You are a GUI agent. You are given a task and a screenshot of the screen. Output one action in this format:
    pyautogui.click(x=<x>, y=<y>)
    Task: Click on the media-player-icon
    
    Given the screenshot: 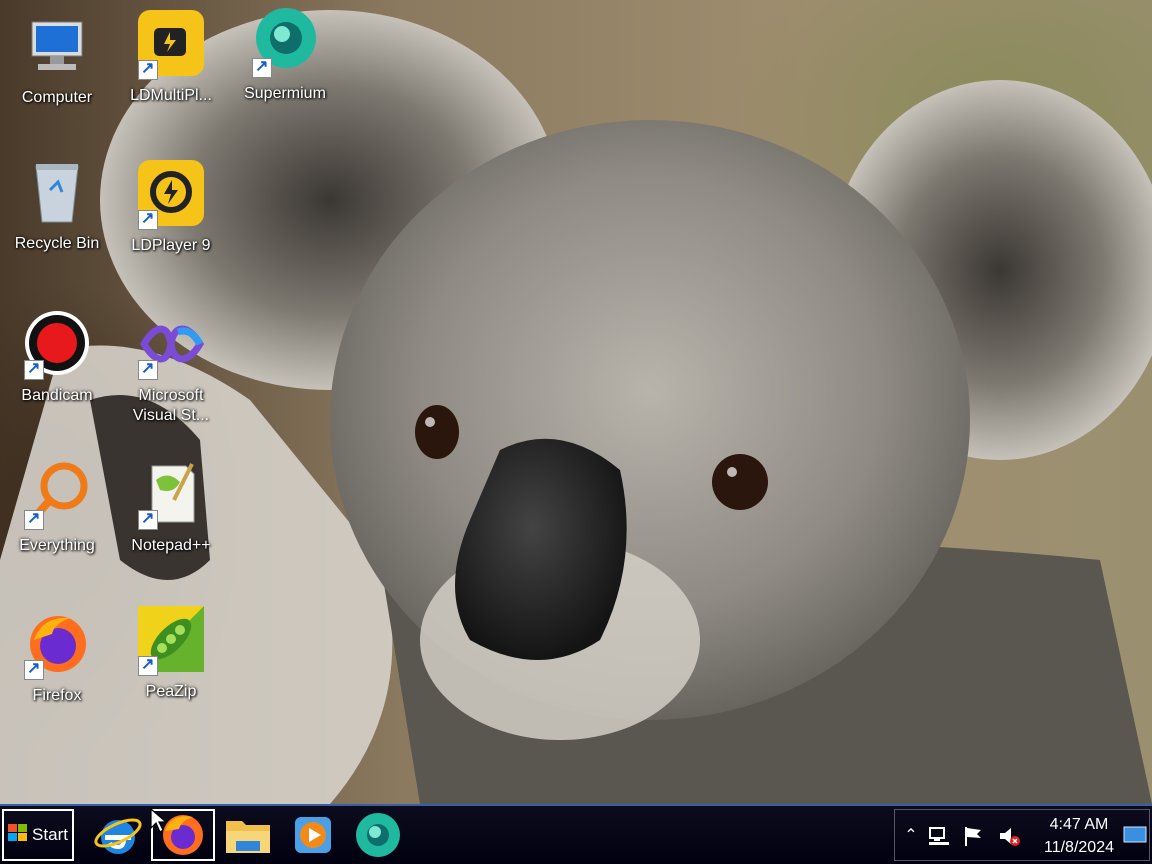 What is the action you would take?
    pyautogui.click(x=313, y=835)
    